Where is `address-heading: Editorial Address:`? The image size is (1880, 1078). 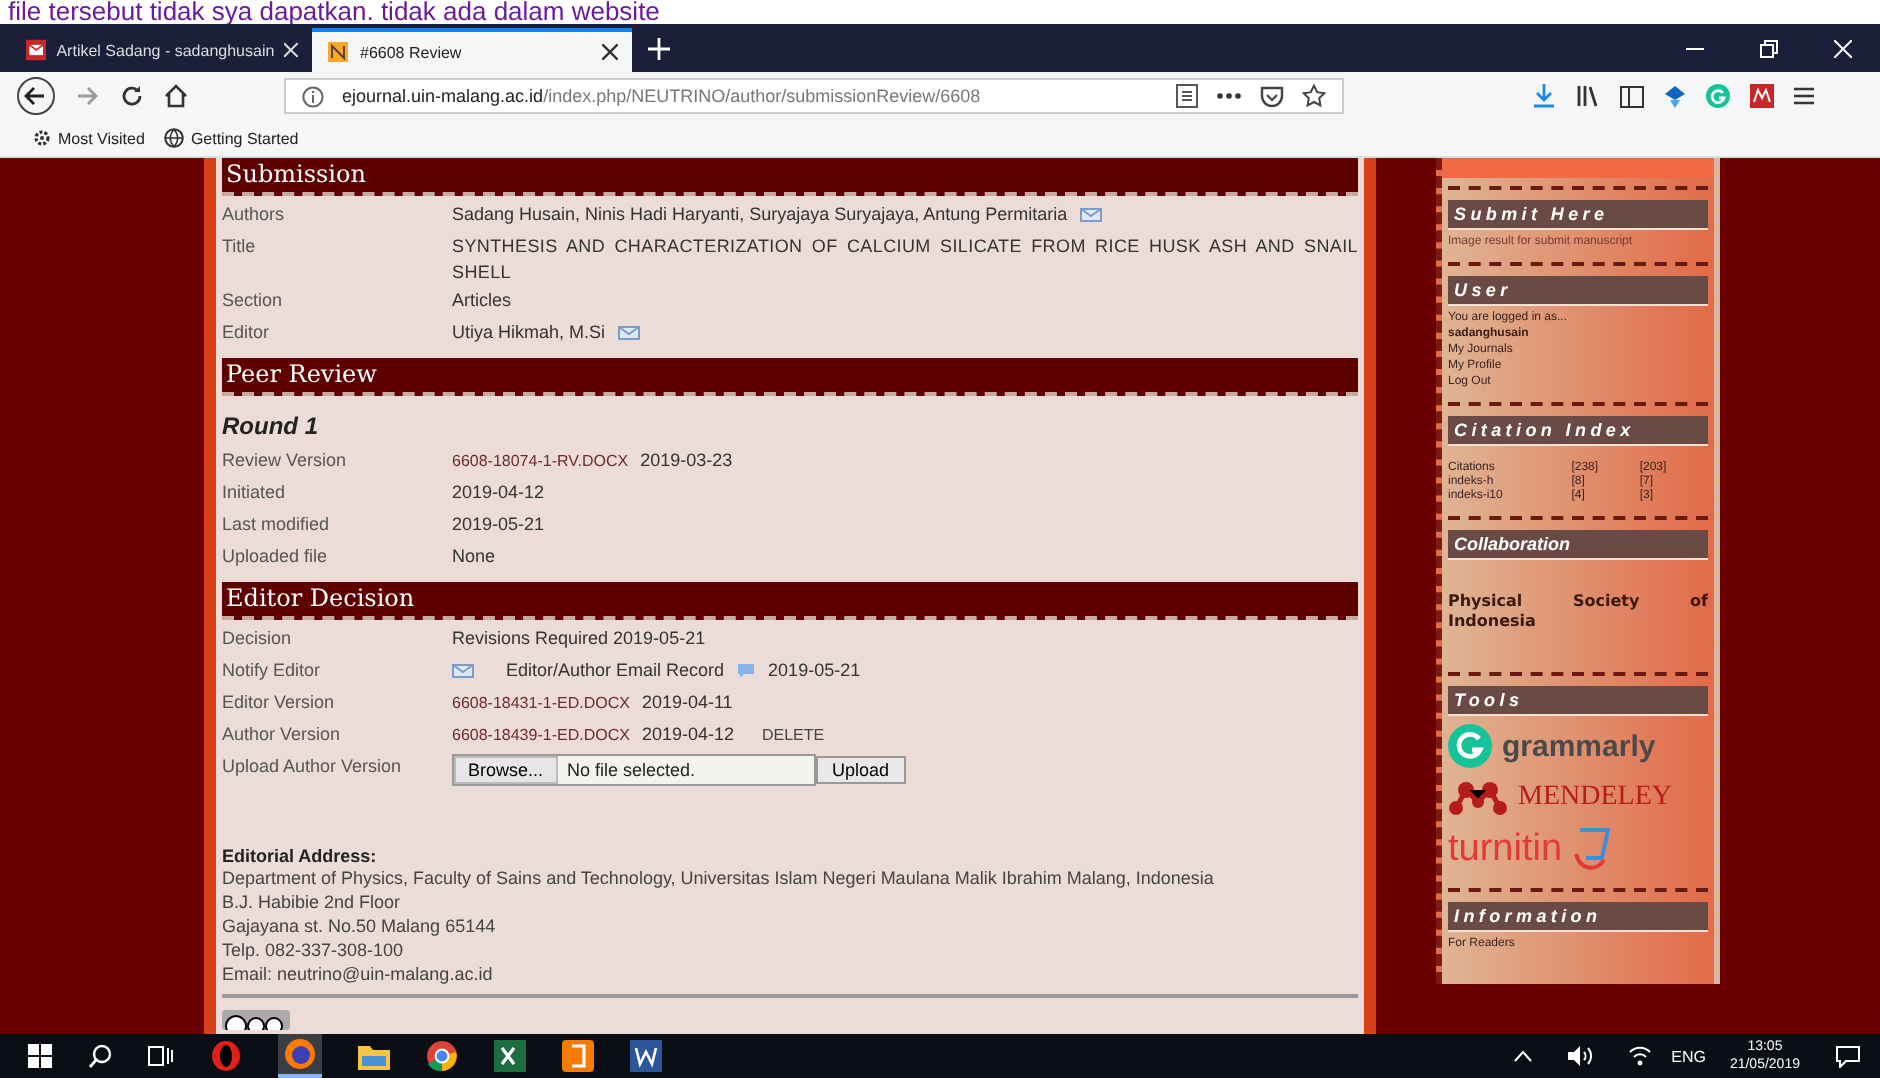
address-heading: Editorial Address: is located at coordinates (300, 856).